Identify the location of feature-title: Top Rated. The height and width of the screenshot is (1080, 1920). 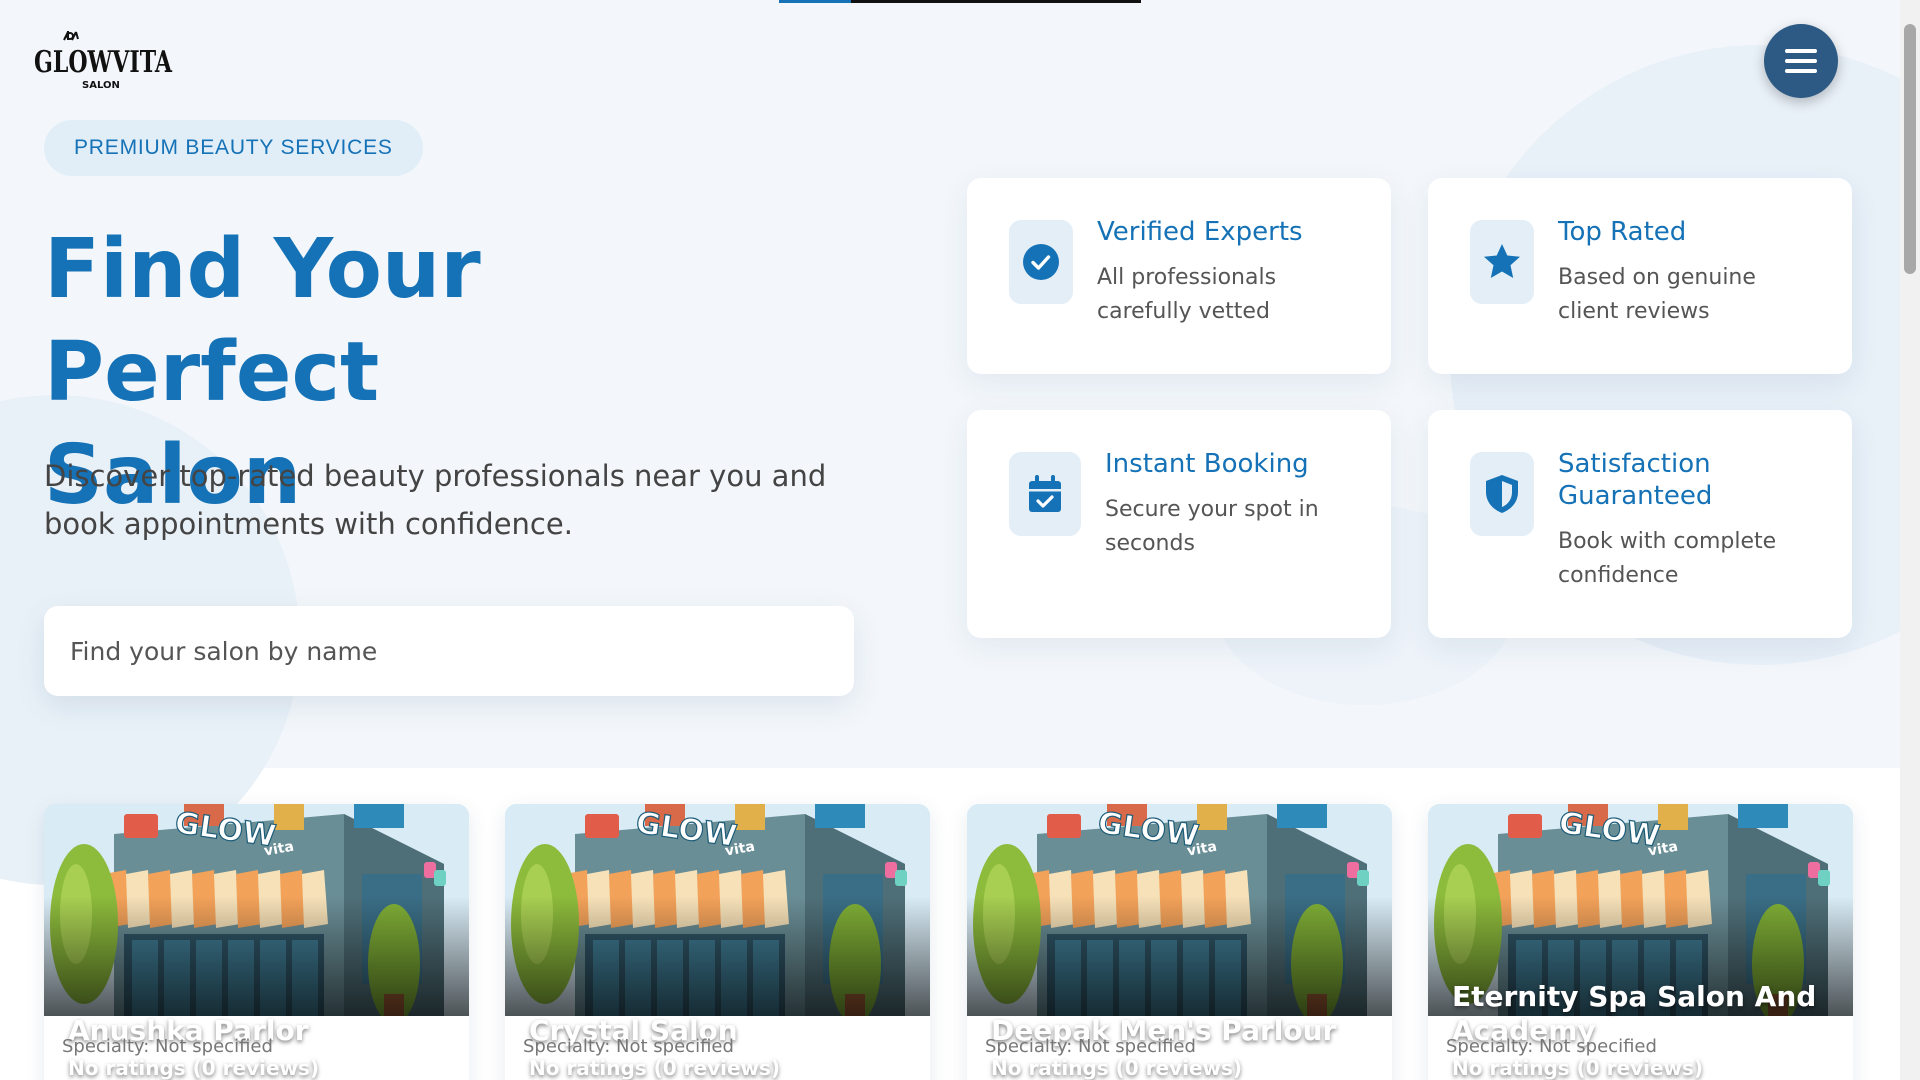
(1622, 232).